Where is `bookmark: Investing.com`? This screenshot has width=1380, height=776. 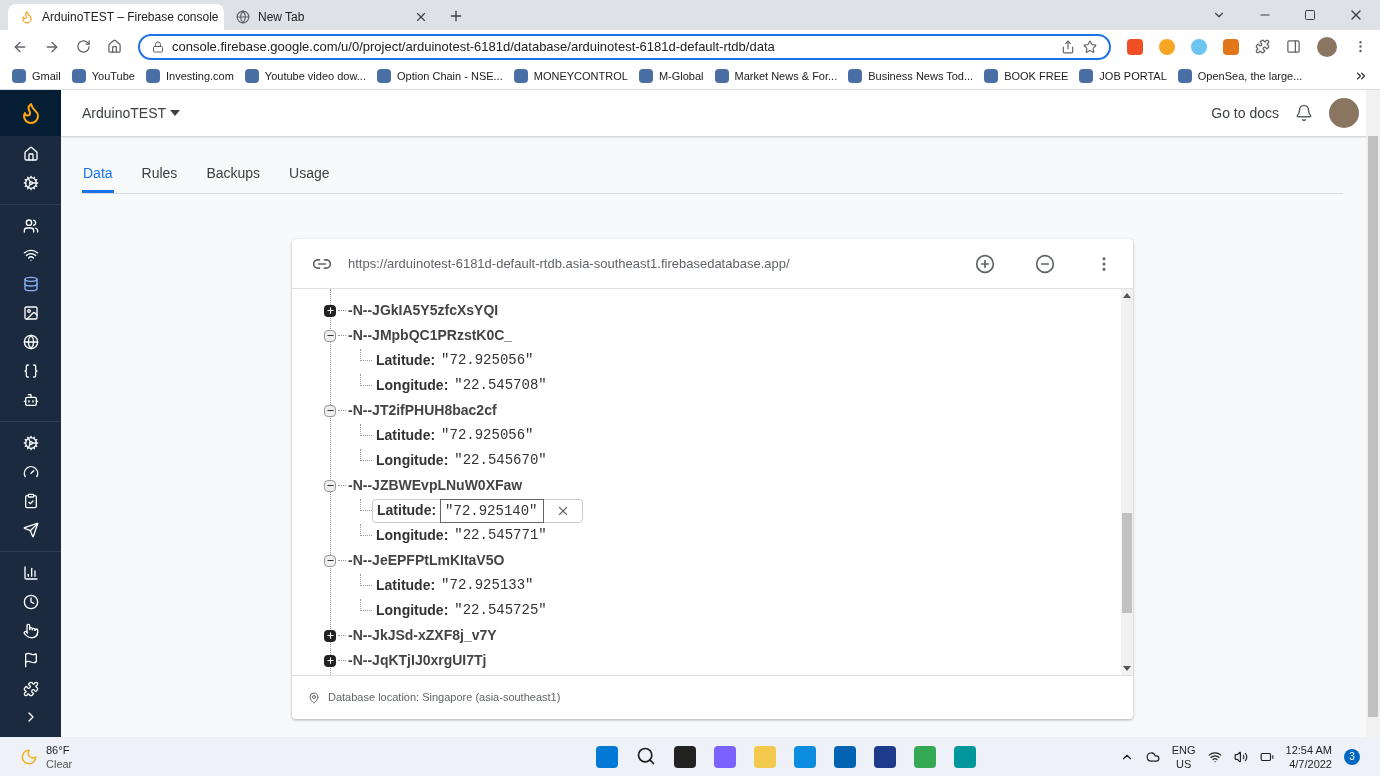 bookmark: Investing.com is located at coordinates (189, 76).